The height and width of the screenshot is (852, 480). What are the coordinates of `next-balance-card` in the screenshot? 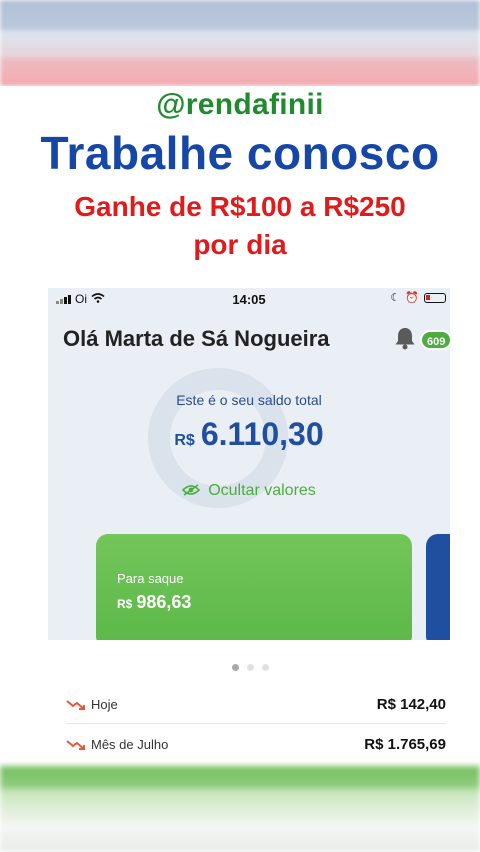 It's located at (438, 587).